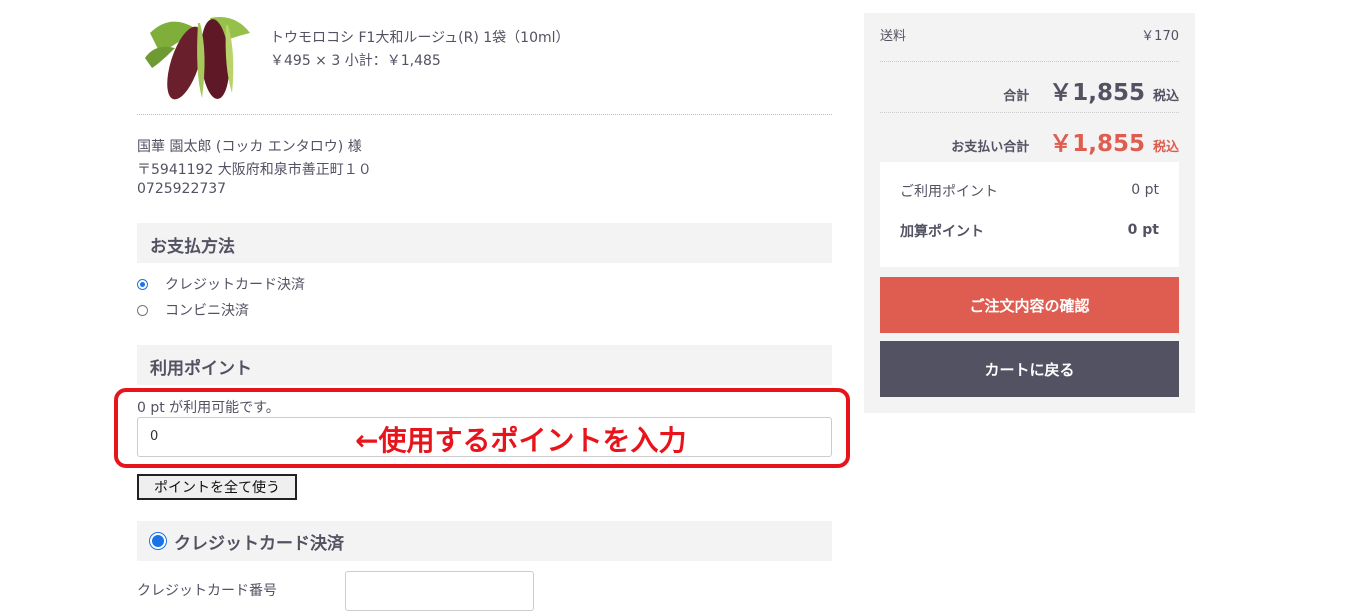 This screenshot has width=1355, height=611. What do you see at coordinates (254, 170) in the screenshot?
I see `recipient-address: 〒5941192 大阪府和泉市善正町１０` at bounding box center [254, 170].